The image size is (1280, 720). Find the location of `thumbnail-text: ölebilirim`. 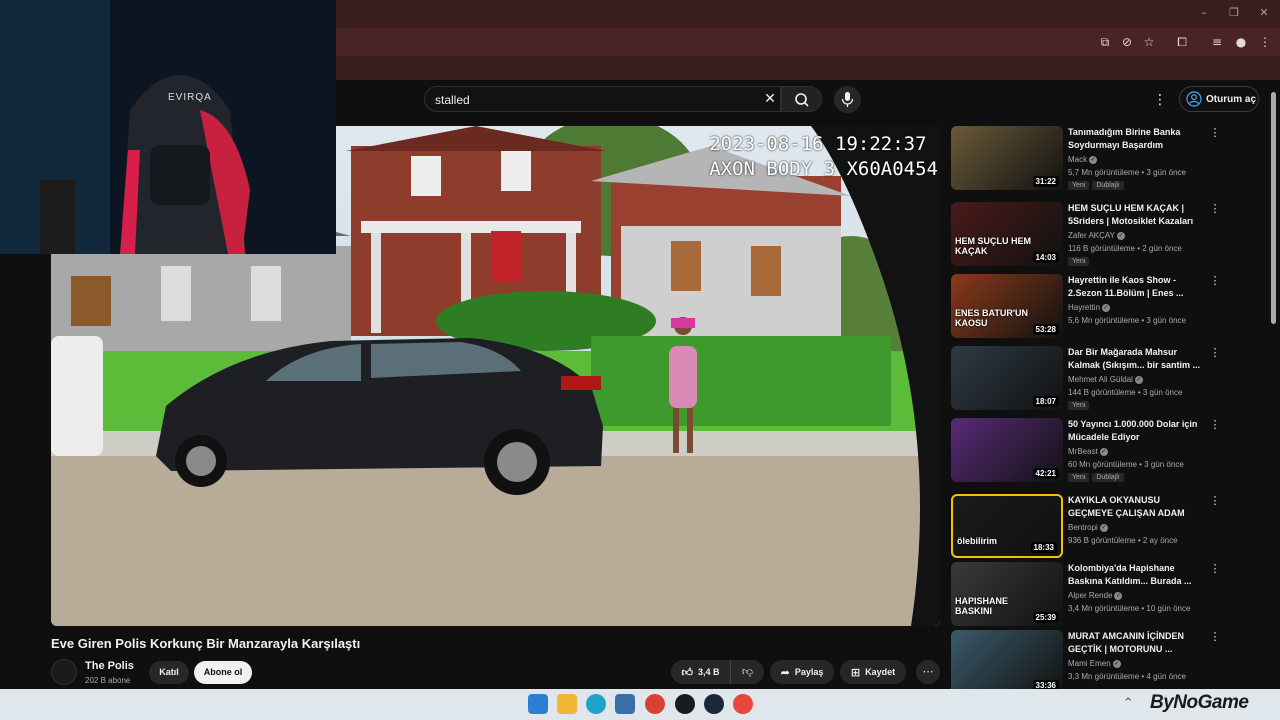

thumbnail-text: ölebilirim is located at coordinates (977, 541).